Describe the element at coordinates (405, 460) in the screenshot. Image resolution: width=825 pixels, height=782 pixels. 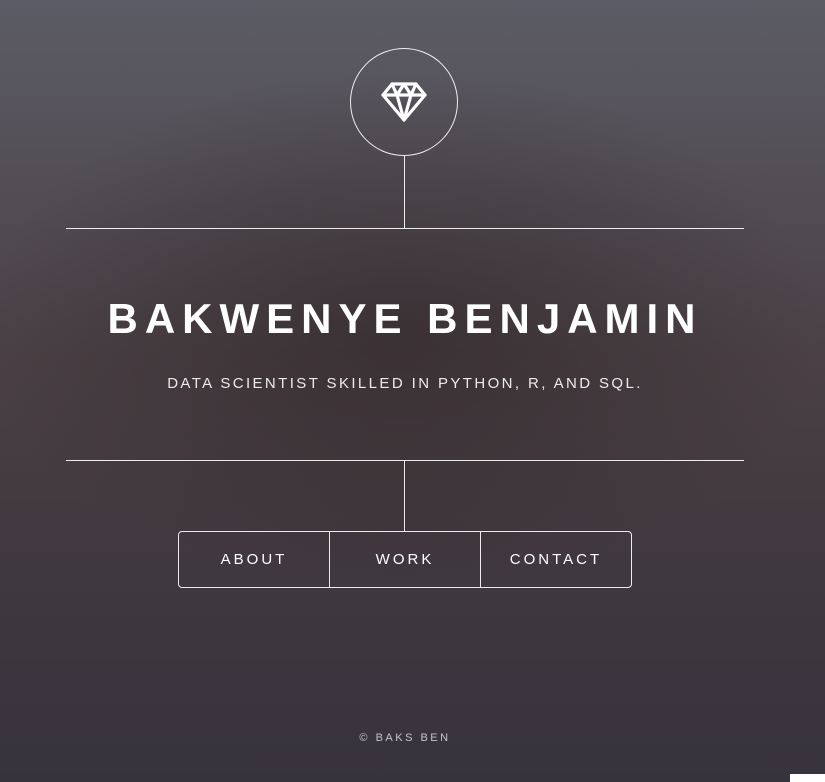
I see `divider-bottom` at that location.